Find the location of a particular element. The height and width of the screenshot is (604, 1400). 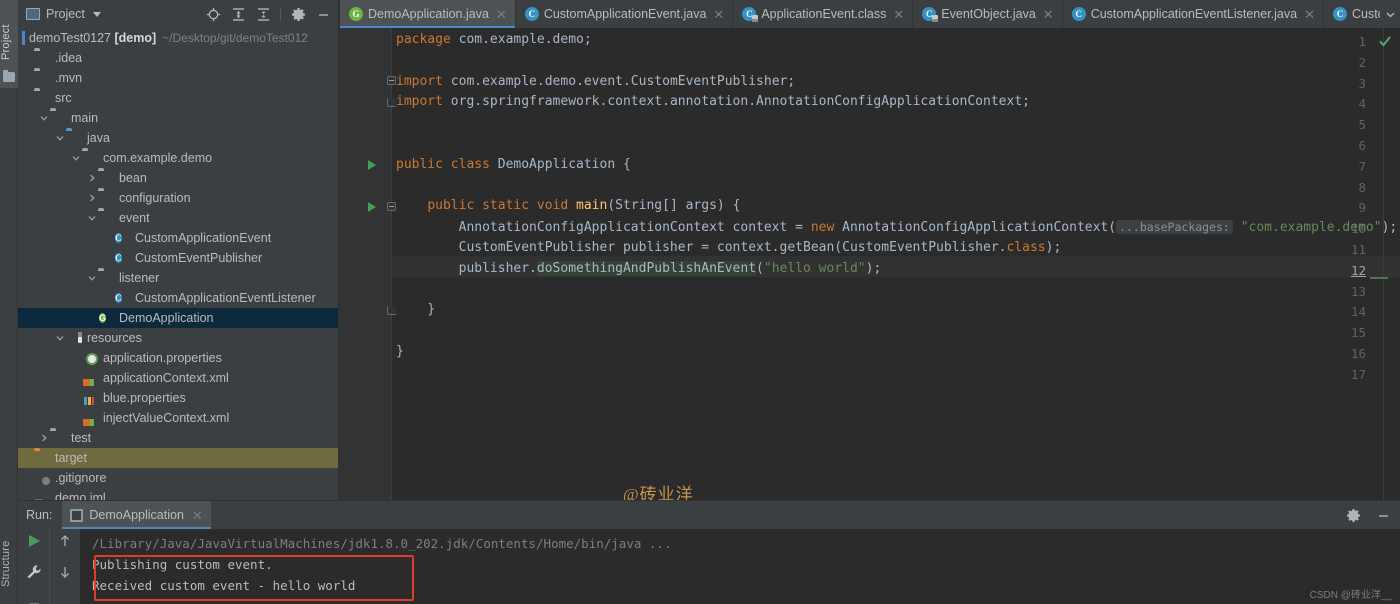

run-icon is located at coordinates (34, 543).